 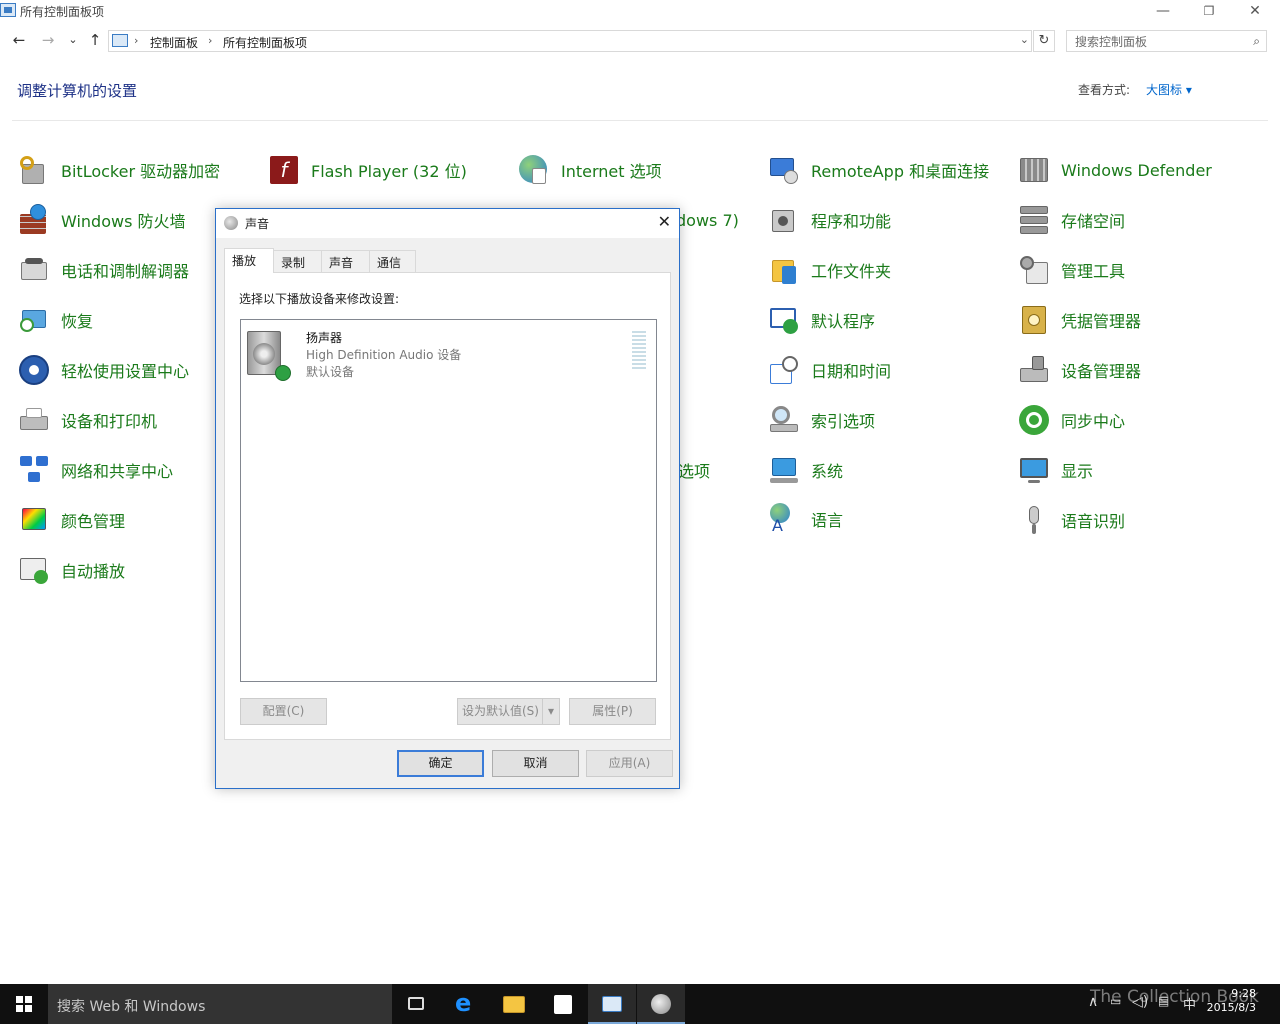 I want to click on item-phone-modem: 电话和调制解调器, so click(x=103, y=270).